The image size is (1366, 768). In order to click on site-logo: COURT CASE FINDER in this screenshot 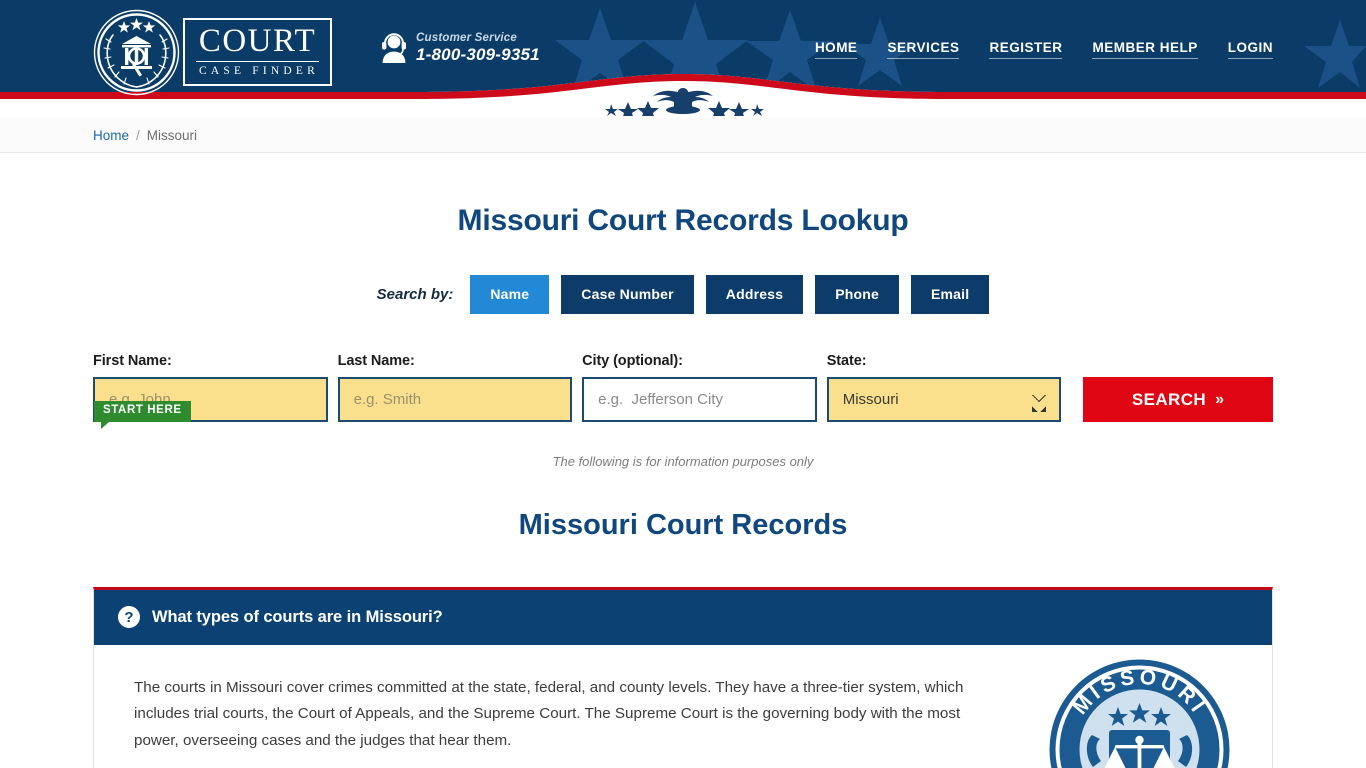, I will do `click(218, 52)`.